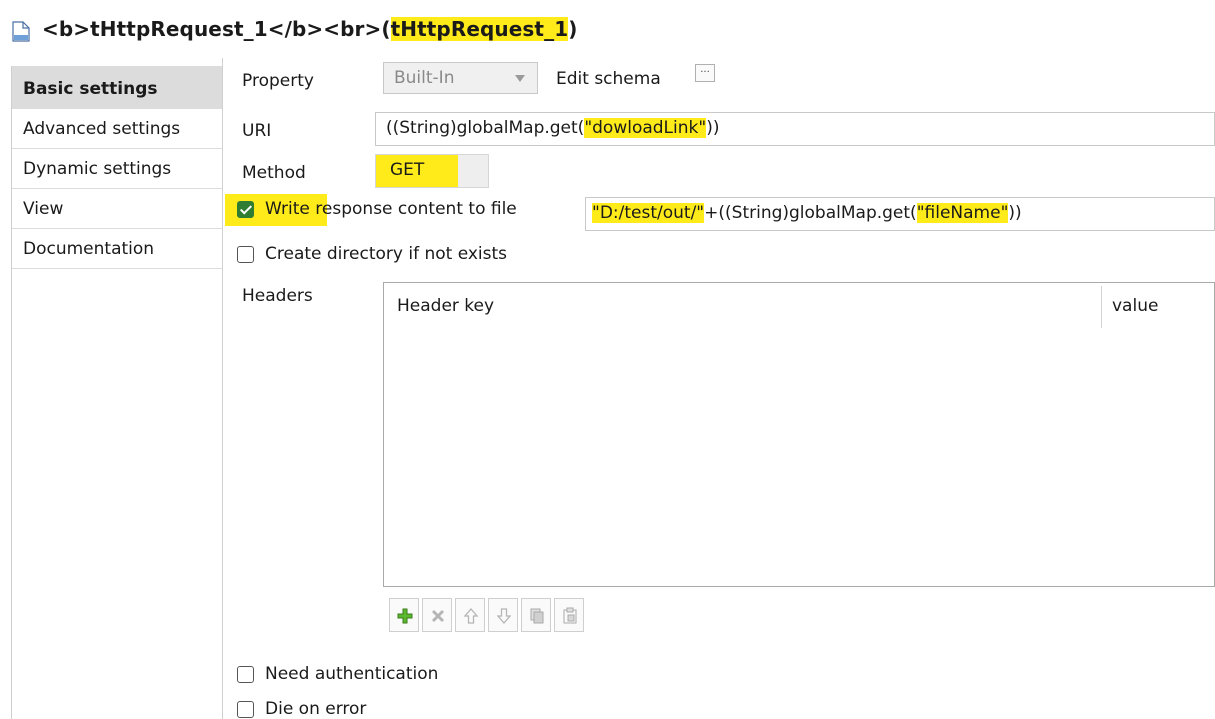 This screenshot has width=1215, height=719. What do you see at coordinates (274, 173) in the screenshot?
I see `method-label: Method` at bounding box center [274, 173].